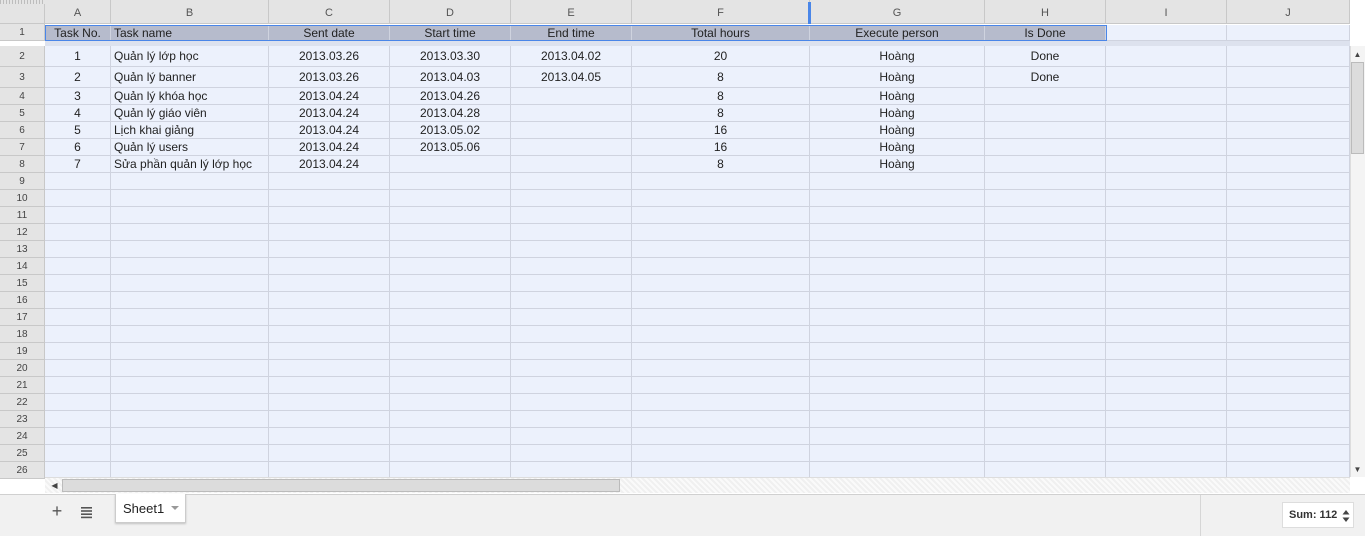  Describe the element at coordinates (190, 147) in the screenshot. I see `cell: Quản lý users` at that location.